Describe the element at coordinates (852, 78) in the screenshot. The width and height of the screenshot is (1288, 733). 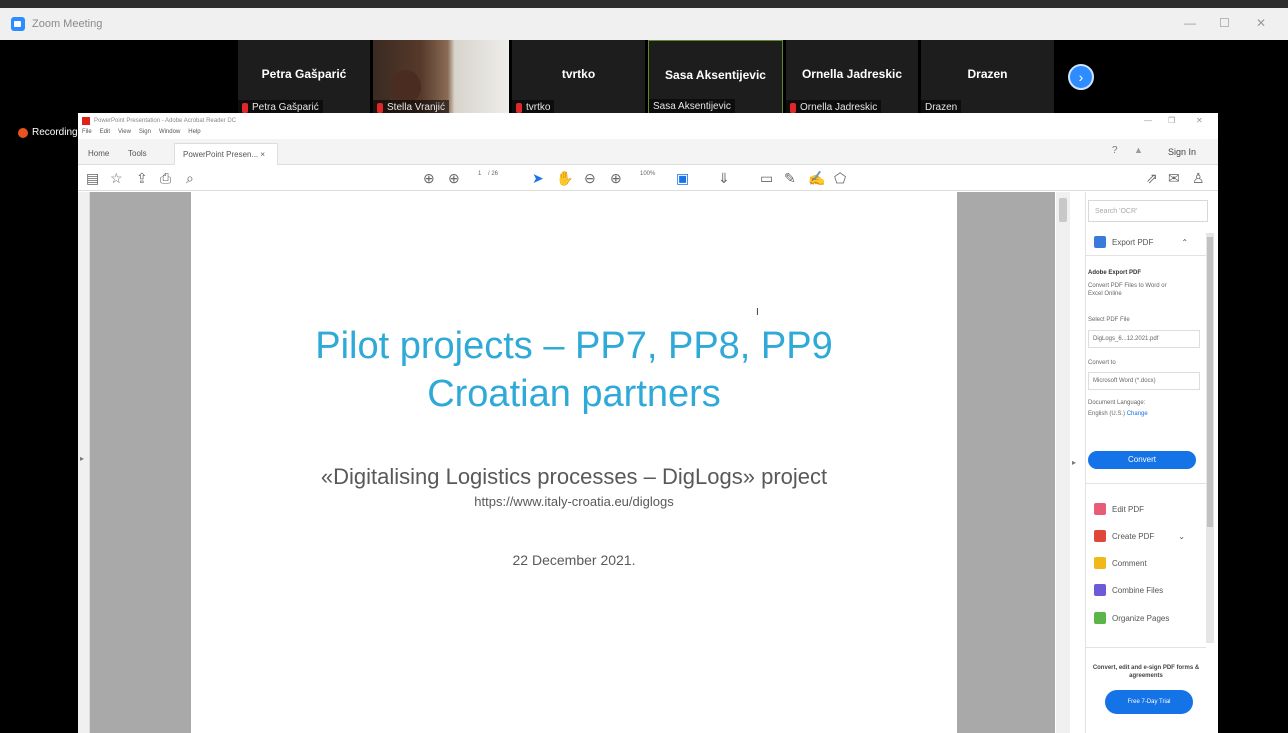
I see `participant-tile: Ornella Jadreskic Ornella Jadreskic` at that location.